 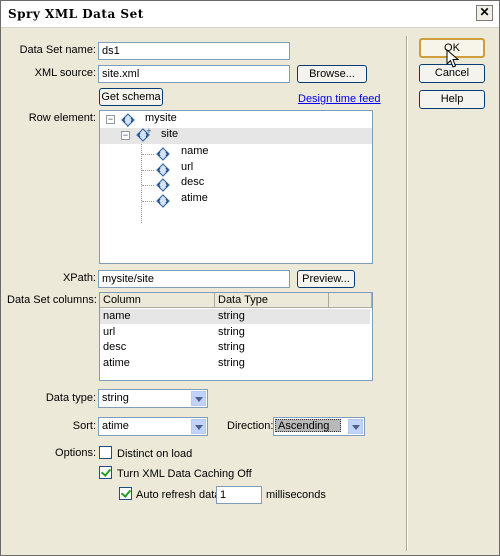 I want to click on tree-node-root: mysite, so click(x=161, y=120).